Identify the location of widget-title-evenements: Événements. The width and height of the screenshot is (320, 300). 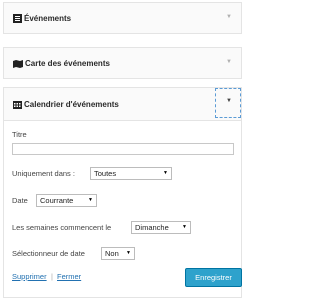
(42, 18).